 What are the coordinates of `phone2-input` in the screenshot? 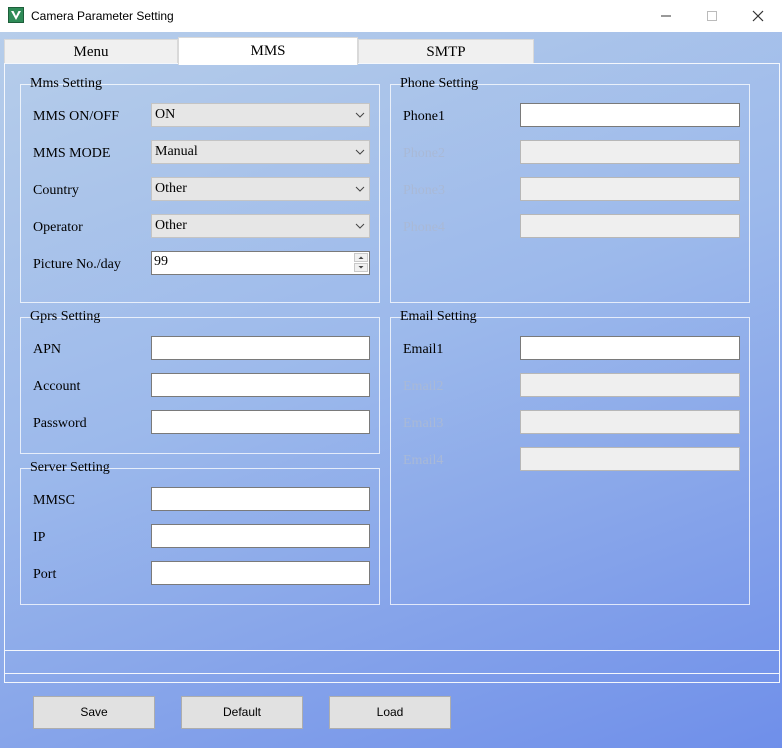 It's located at (630, 152).